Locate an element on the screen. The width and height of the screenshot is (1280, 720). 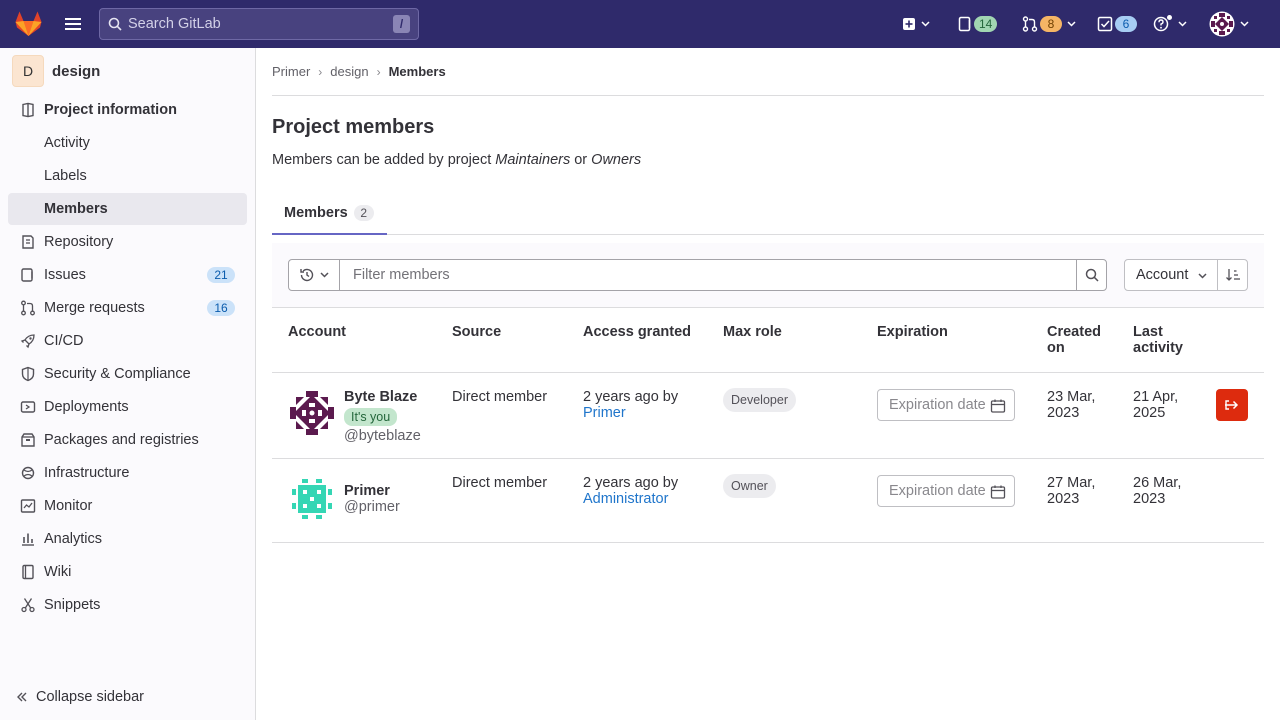
member-name: Byte Blaze is located at coordinates (382, 397).